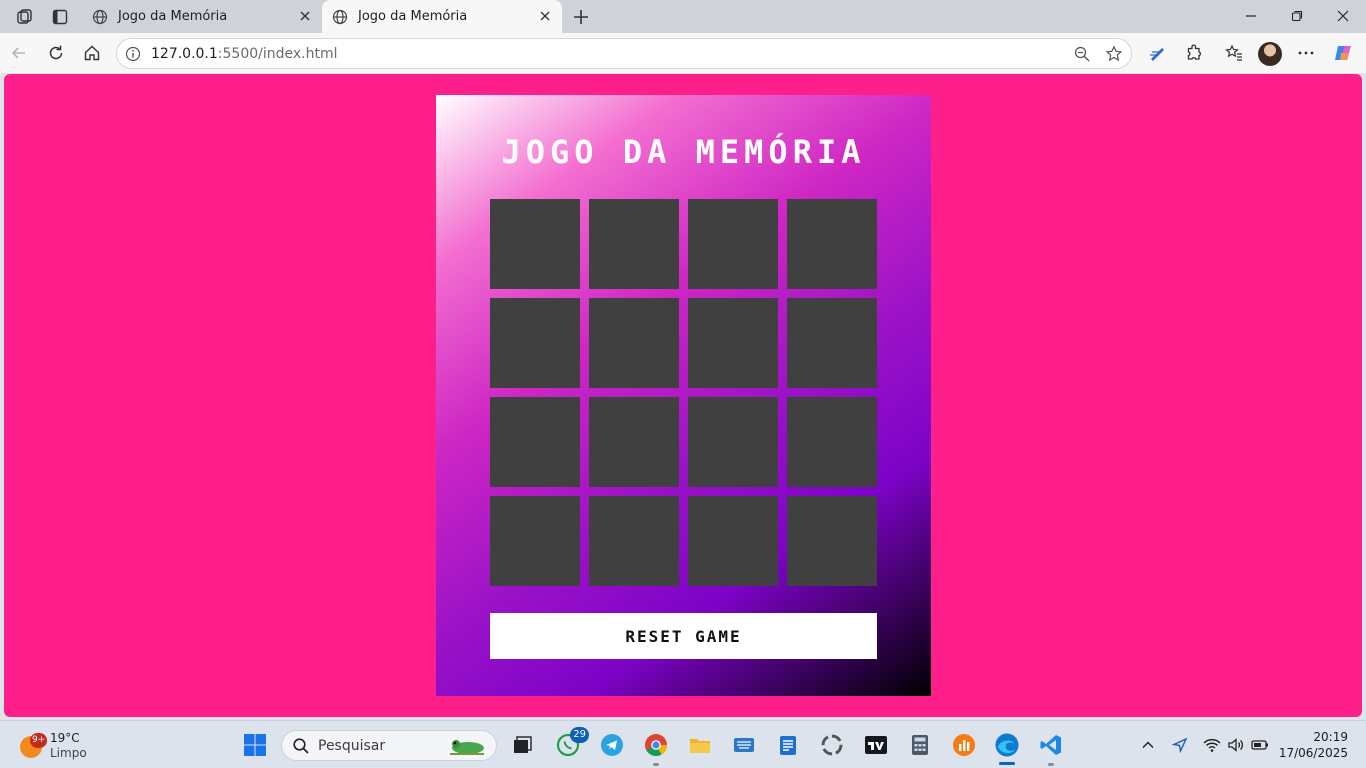 The height and width of the screenshot is (768, 1366). What do you see at coordinates (39, 740) in the screenshot?
I see `weather-badge: 9+` at bounding box center [39, 740].